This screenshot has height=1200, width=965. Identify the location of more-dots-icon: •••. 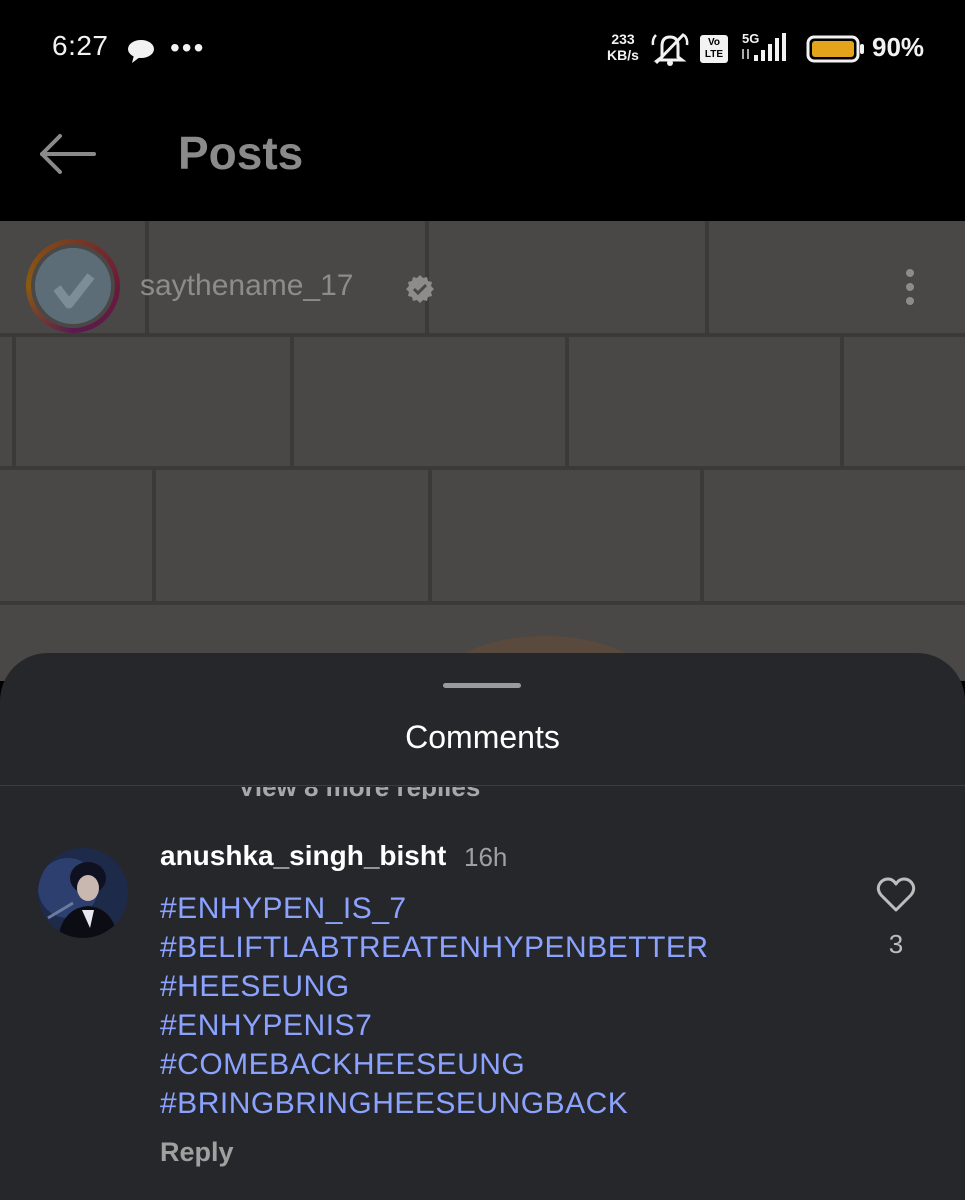
(188, 47).